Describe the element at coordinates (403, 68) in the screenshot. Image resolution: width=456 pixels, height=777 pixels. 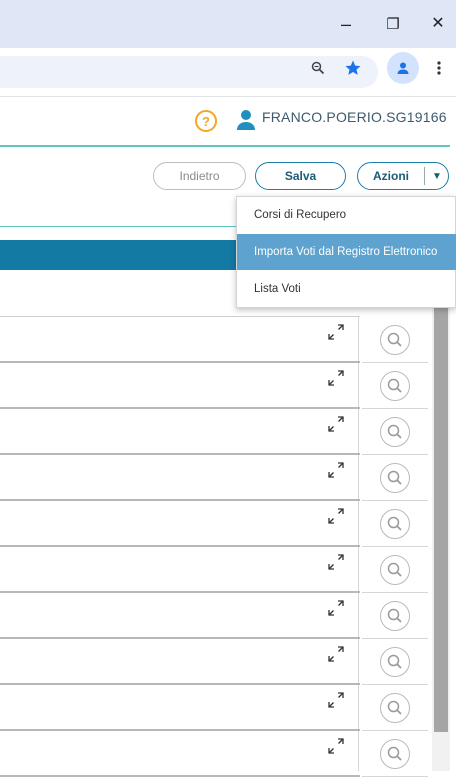
I see `profile-icon` at that location.